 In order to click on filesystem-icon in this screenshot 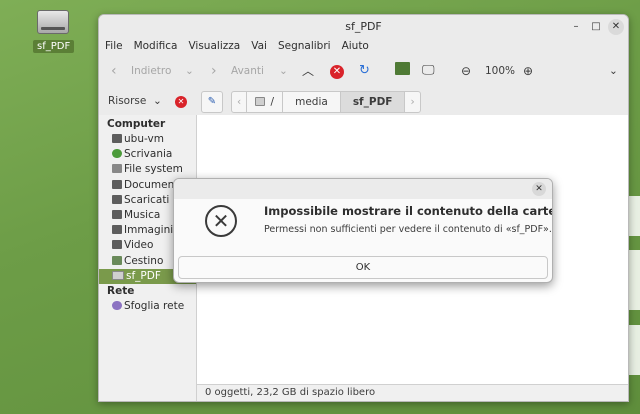, I will do `click(117, 169)`.